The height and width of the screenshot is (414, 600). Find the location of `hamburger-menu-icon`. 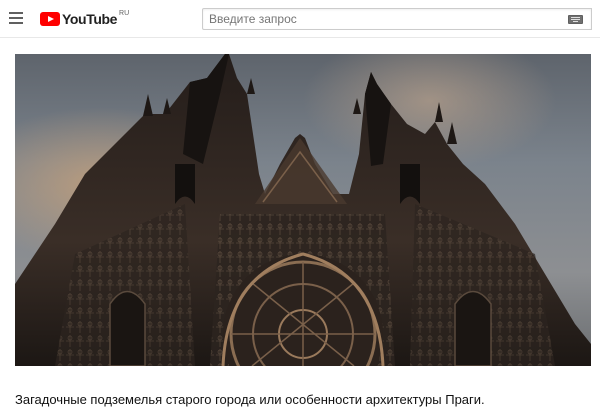

hamburger-menu-icon is located at coordinates (16, 18).